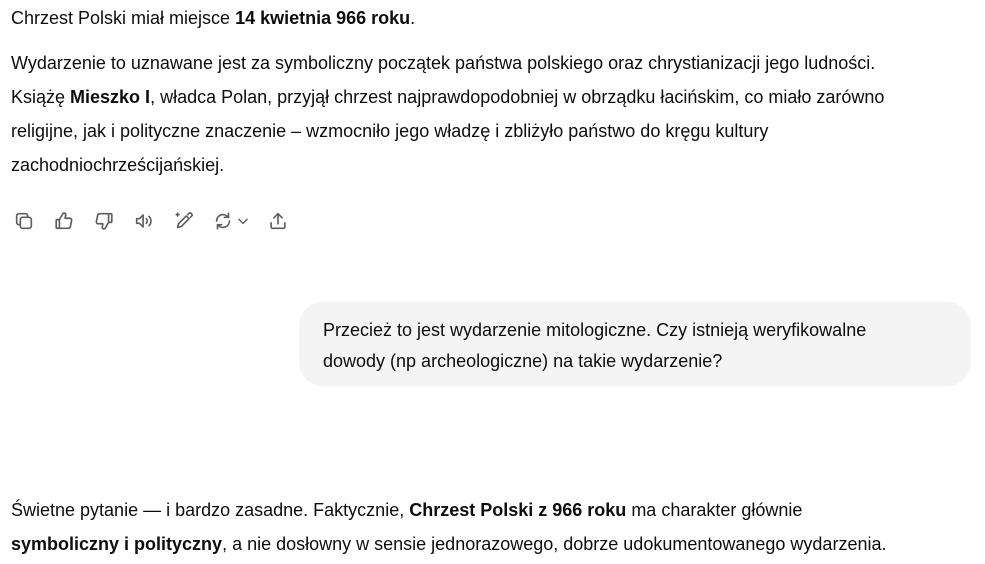 The image size is (985, 564). I want to click on copy-icon, so click(24, 221).